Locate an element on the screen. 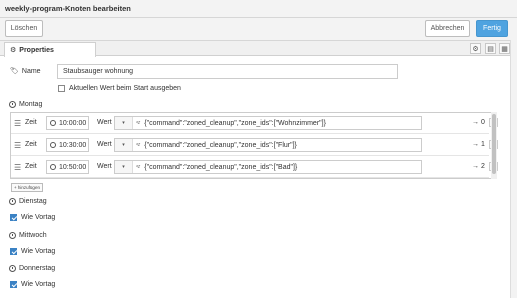 The height and width of the screenshot is (298, 517). monday-label: Montag is located at coordinates (31, 104).